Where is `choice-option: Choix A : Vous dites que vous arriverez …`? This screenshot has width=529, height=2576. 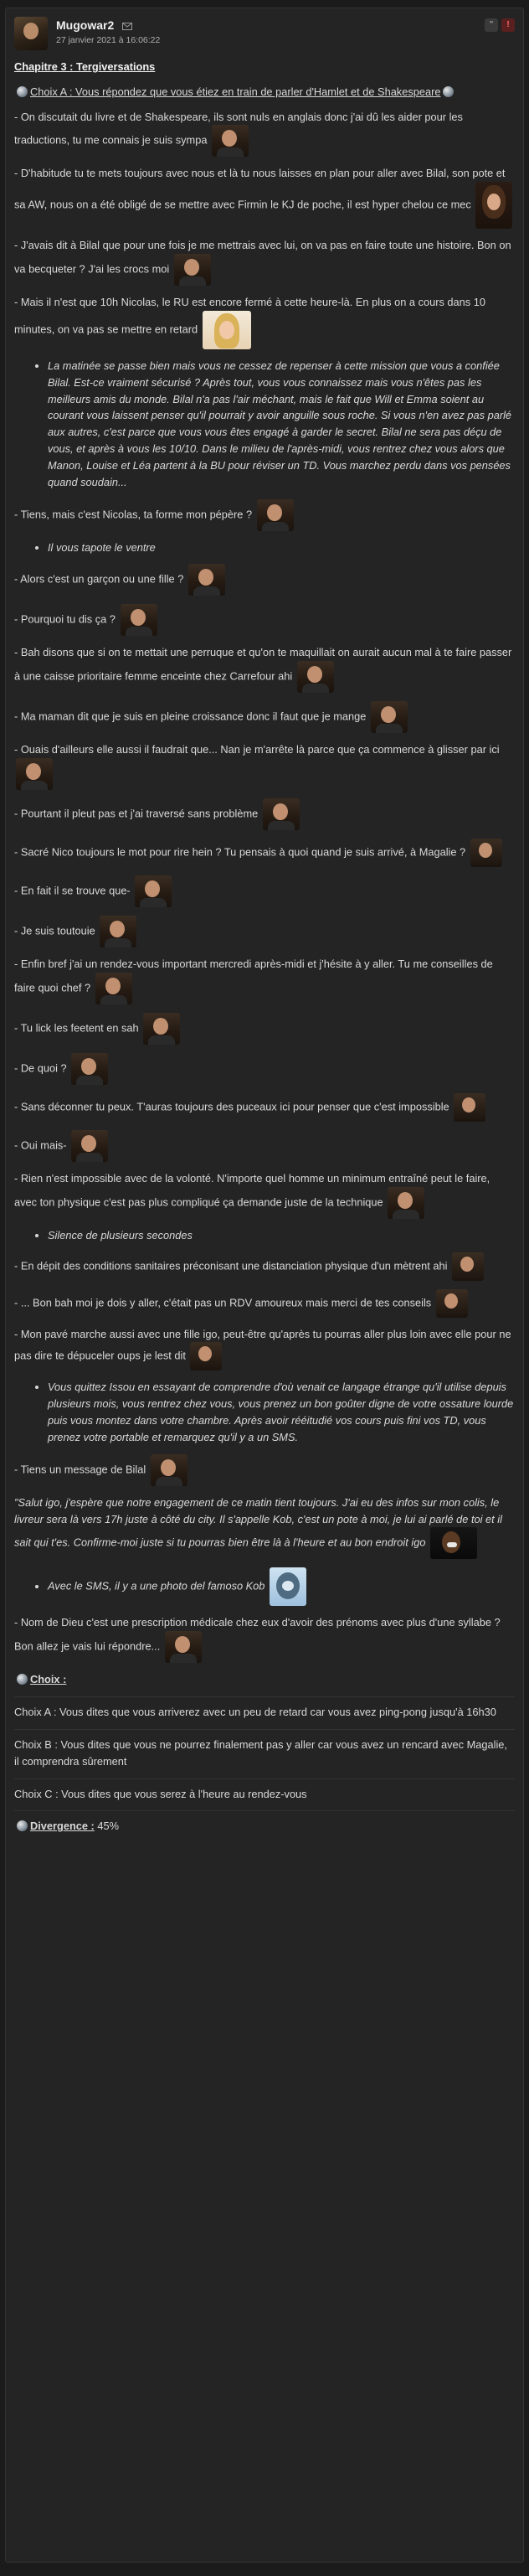 choice-option: Choix A : Vous dites que vous arriverez … is located at coordinates (255, 1712).